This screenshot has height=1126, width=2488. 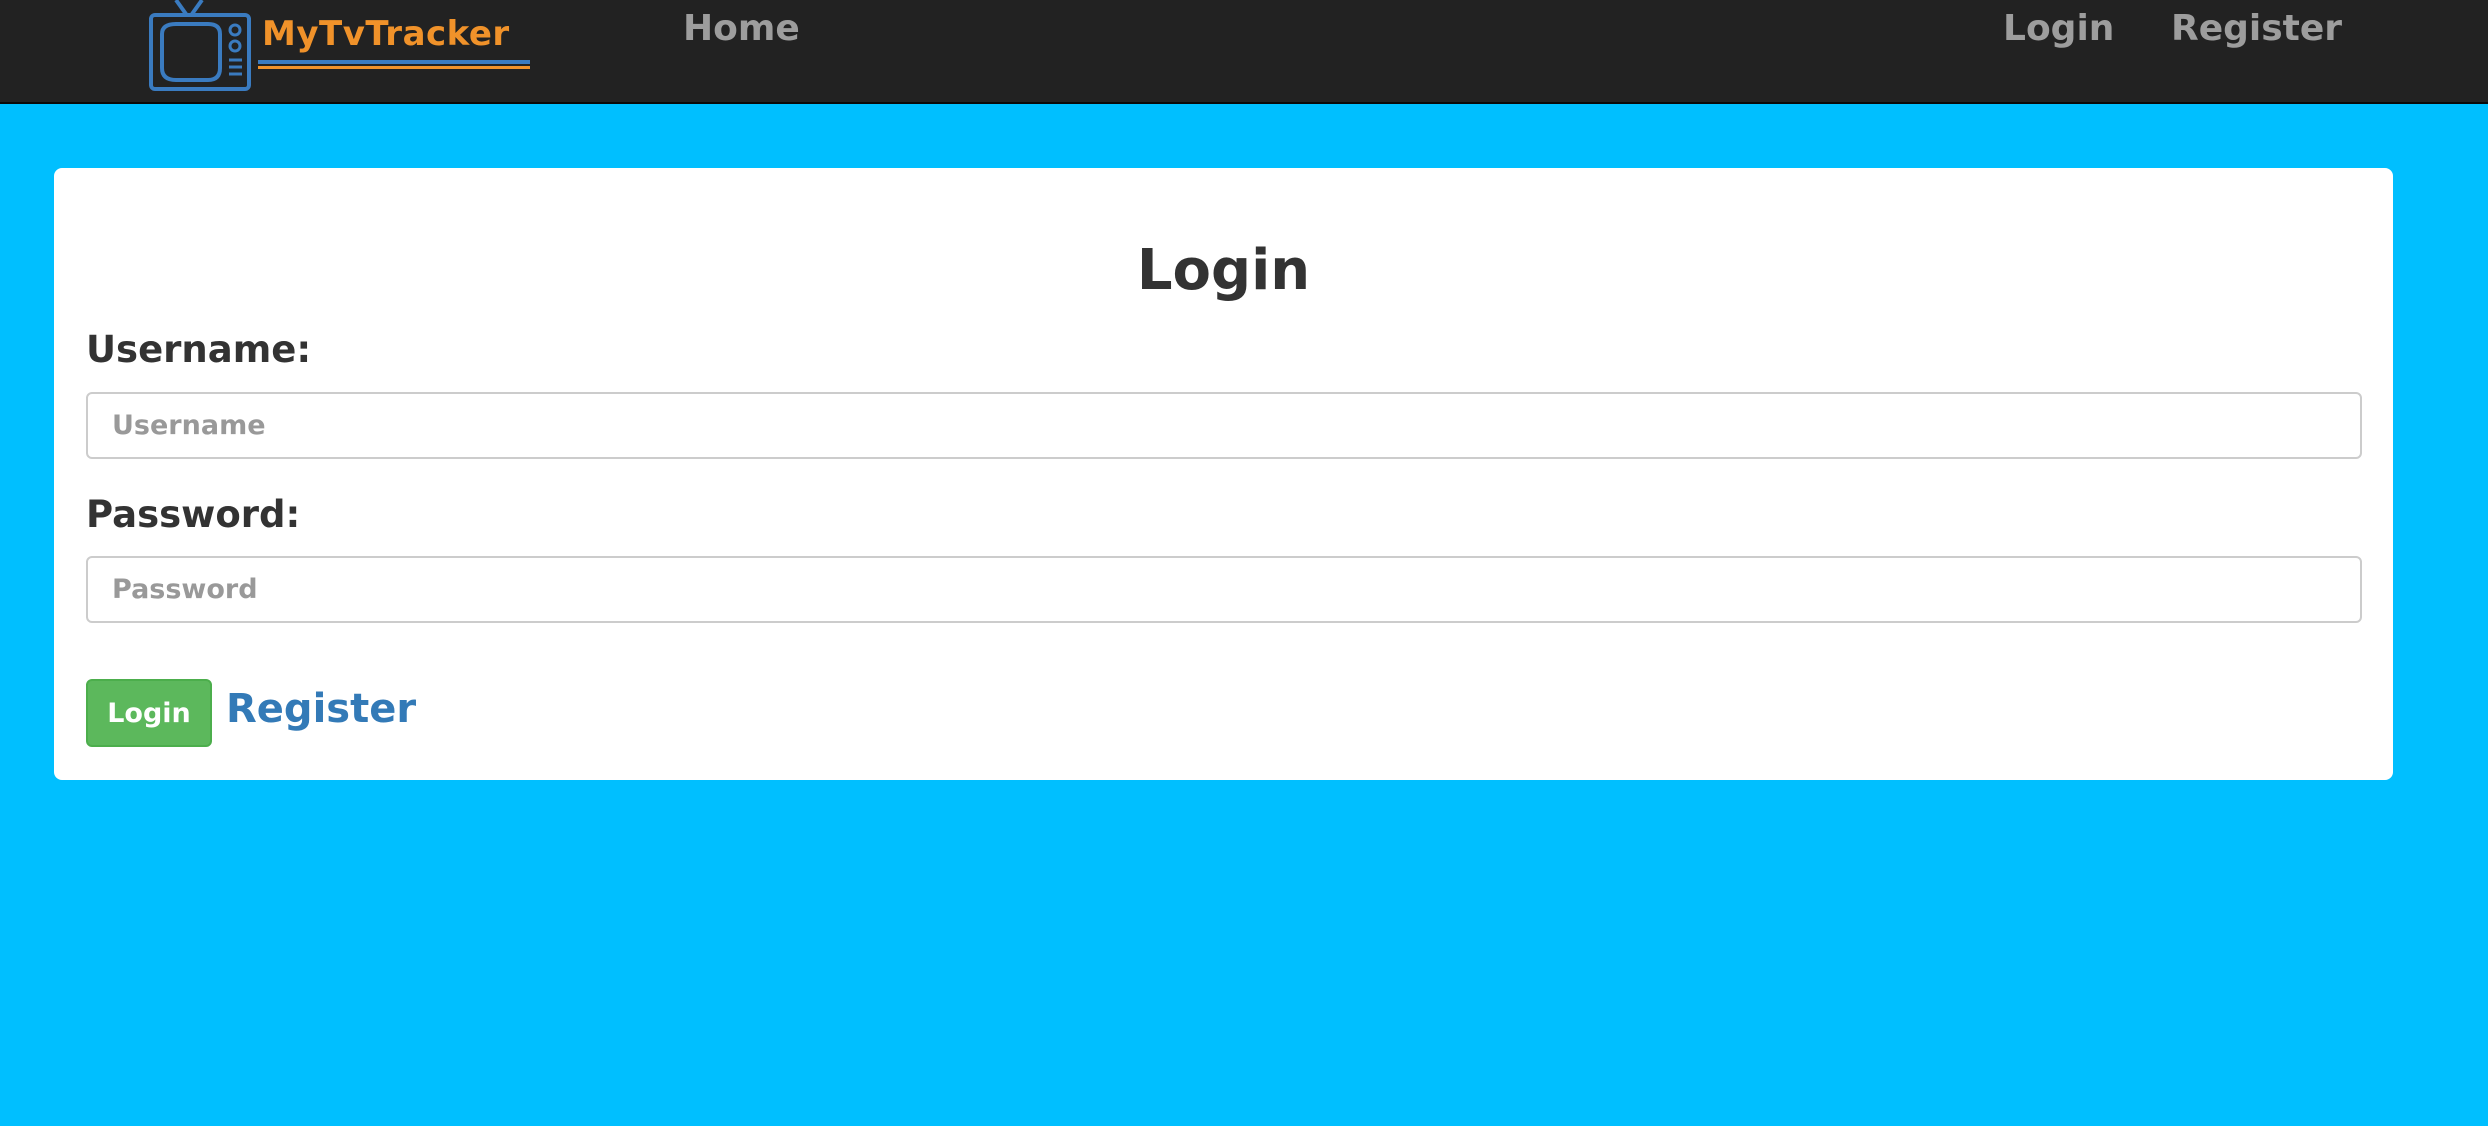 What do you see at coordinates (394, 67) in the screenshot?
I see `logo-underline-accent` at bounding box center [394, 67].